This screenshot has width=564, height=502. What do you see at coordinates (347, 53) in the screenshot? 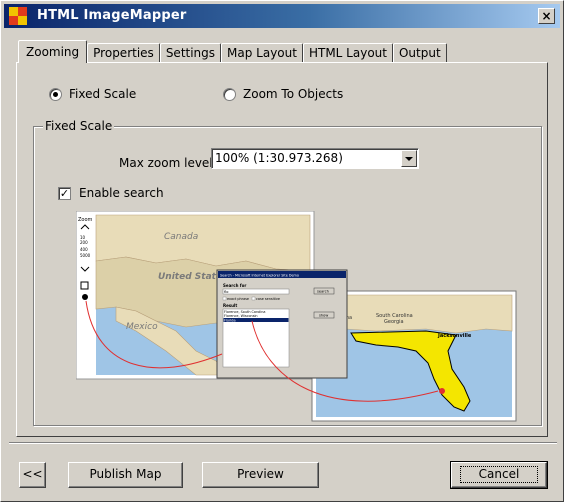
I see `tab-html-layout: HTML Layout` at bounding box center [347, 53].